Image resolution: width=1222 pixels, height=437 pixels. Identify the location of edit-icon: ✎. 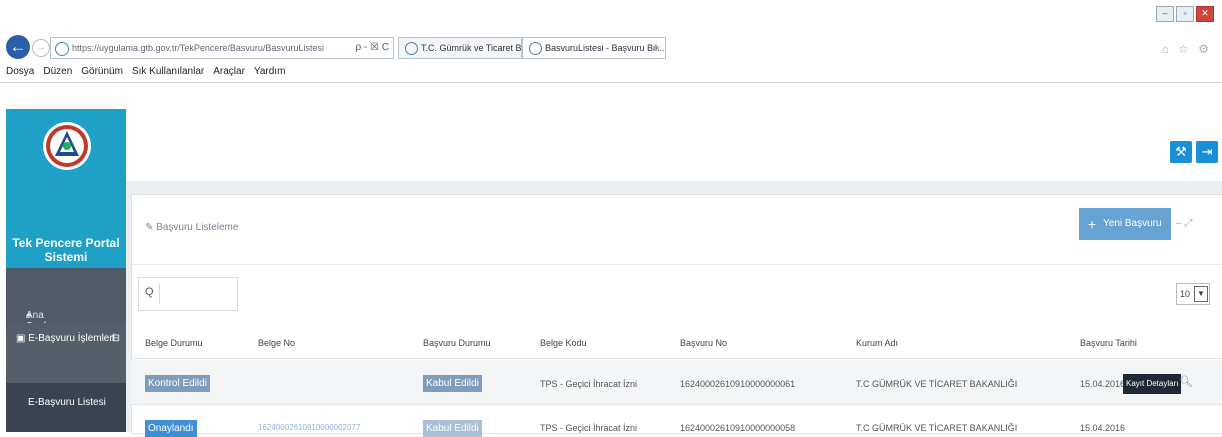
(151, 227).